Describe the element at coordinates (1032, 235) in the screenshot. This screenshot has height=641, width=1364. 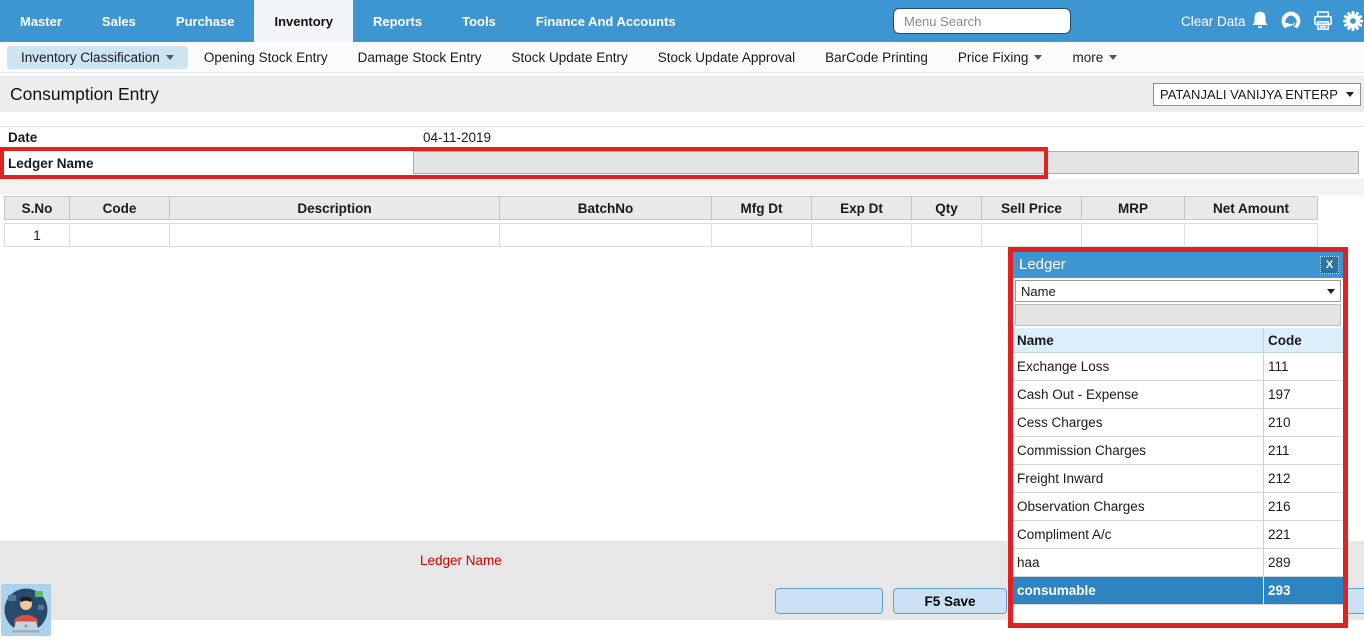
I see `cell-sell-price-input` at that location.